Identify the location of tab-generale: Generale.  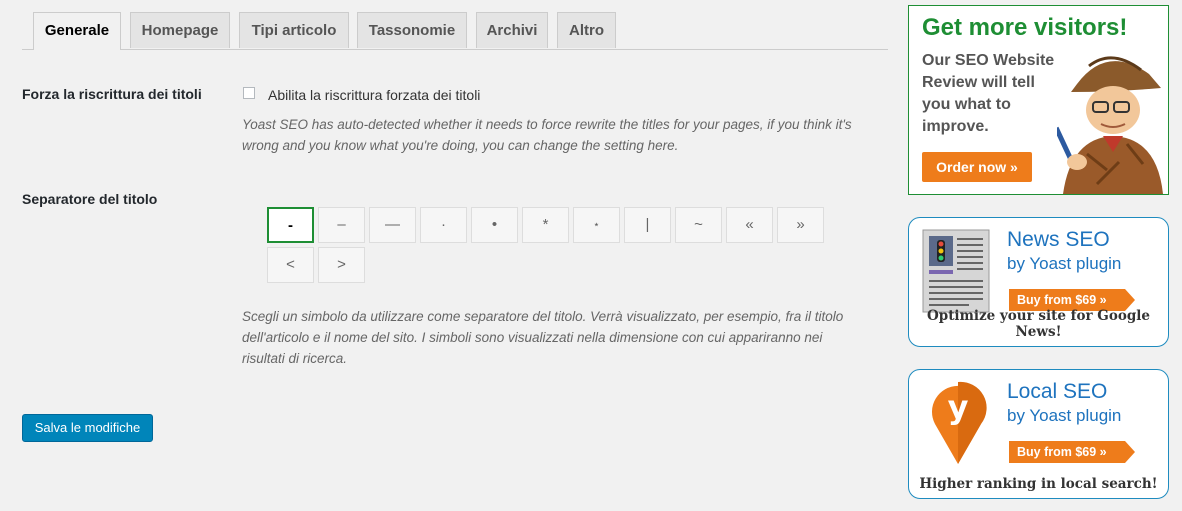
(77, 31).